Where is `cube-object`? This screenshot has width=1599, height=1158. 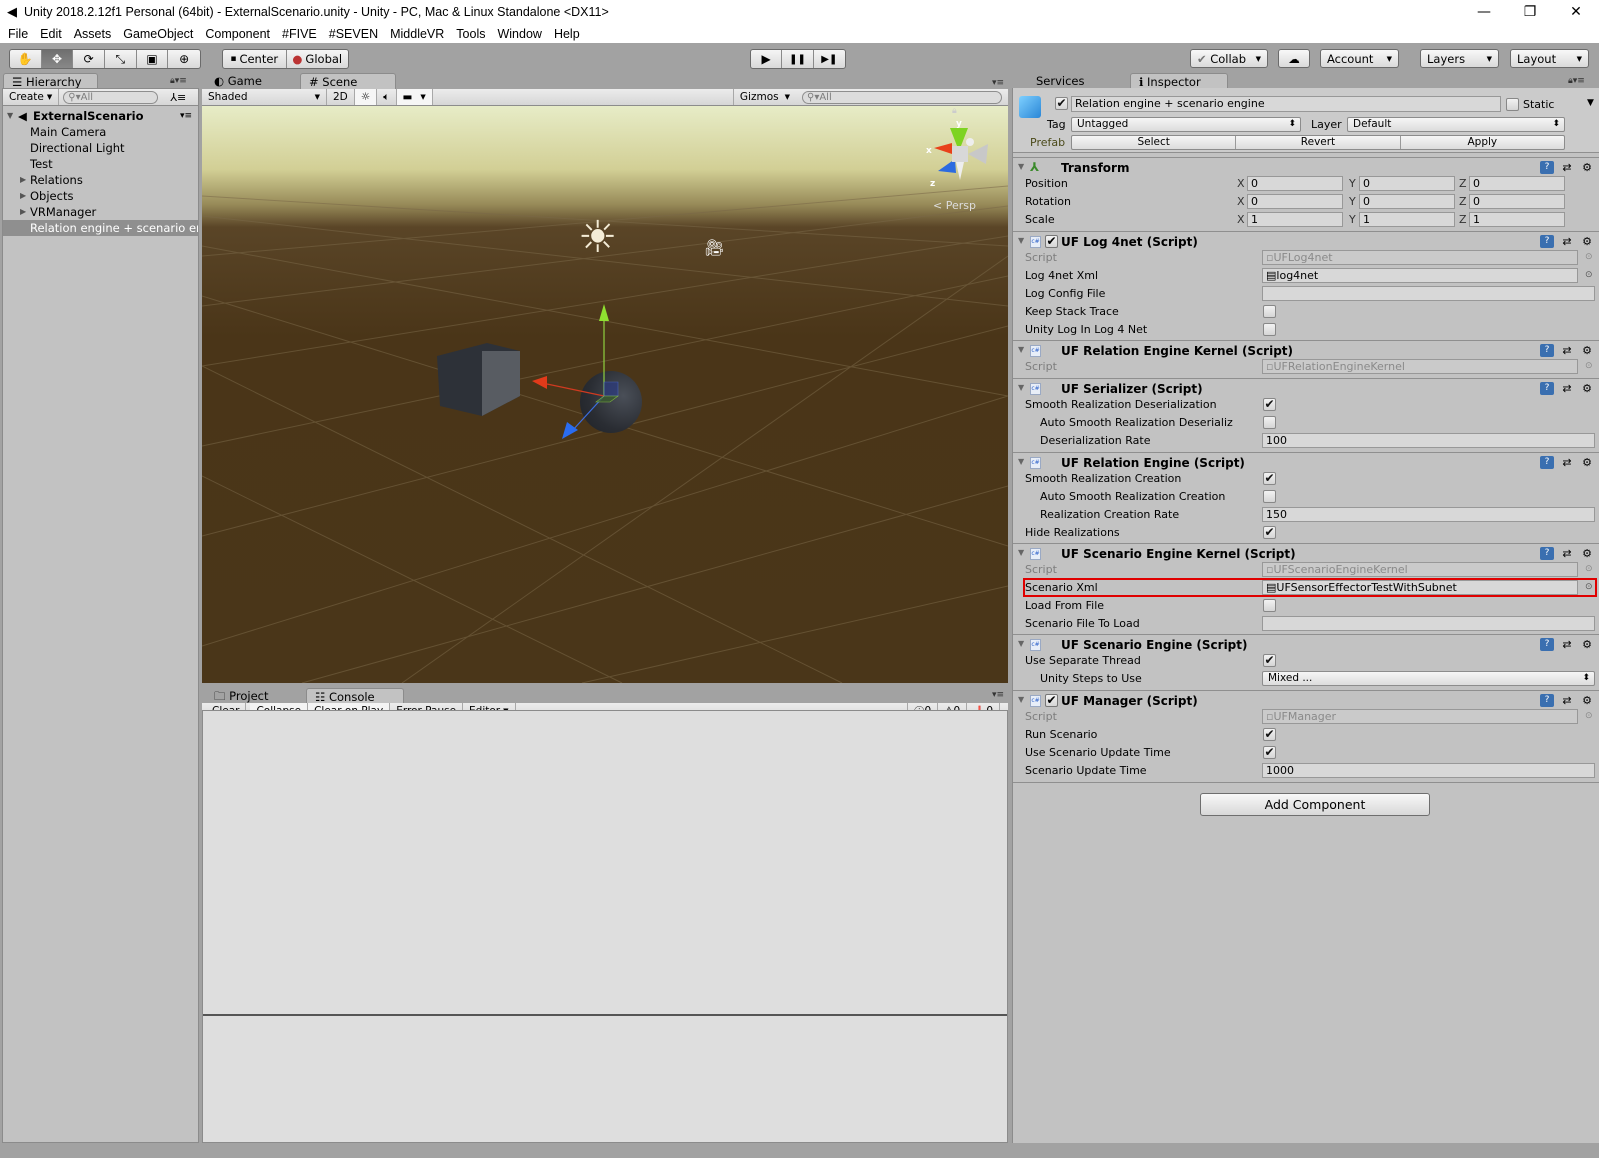
cube-object is located at coordinates (482, 376).